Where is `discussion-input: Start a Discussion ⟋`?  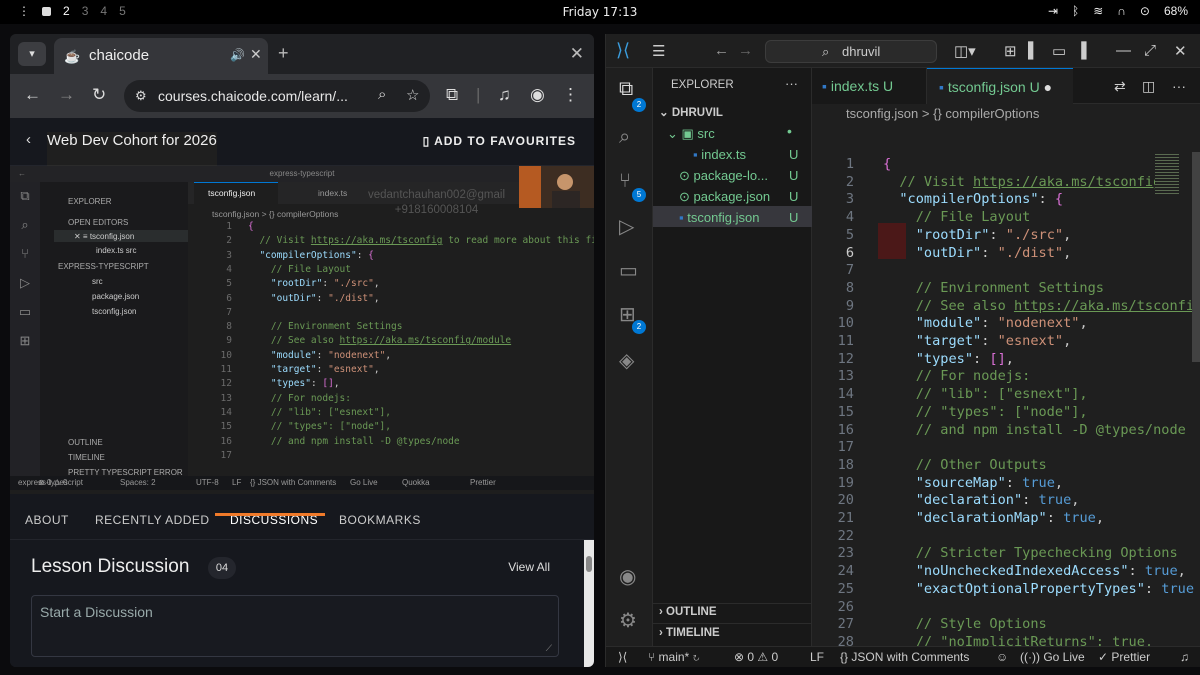
discussion-input: Start a Discussion ⟋ is located at coordinates (295, 626).